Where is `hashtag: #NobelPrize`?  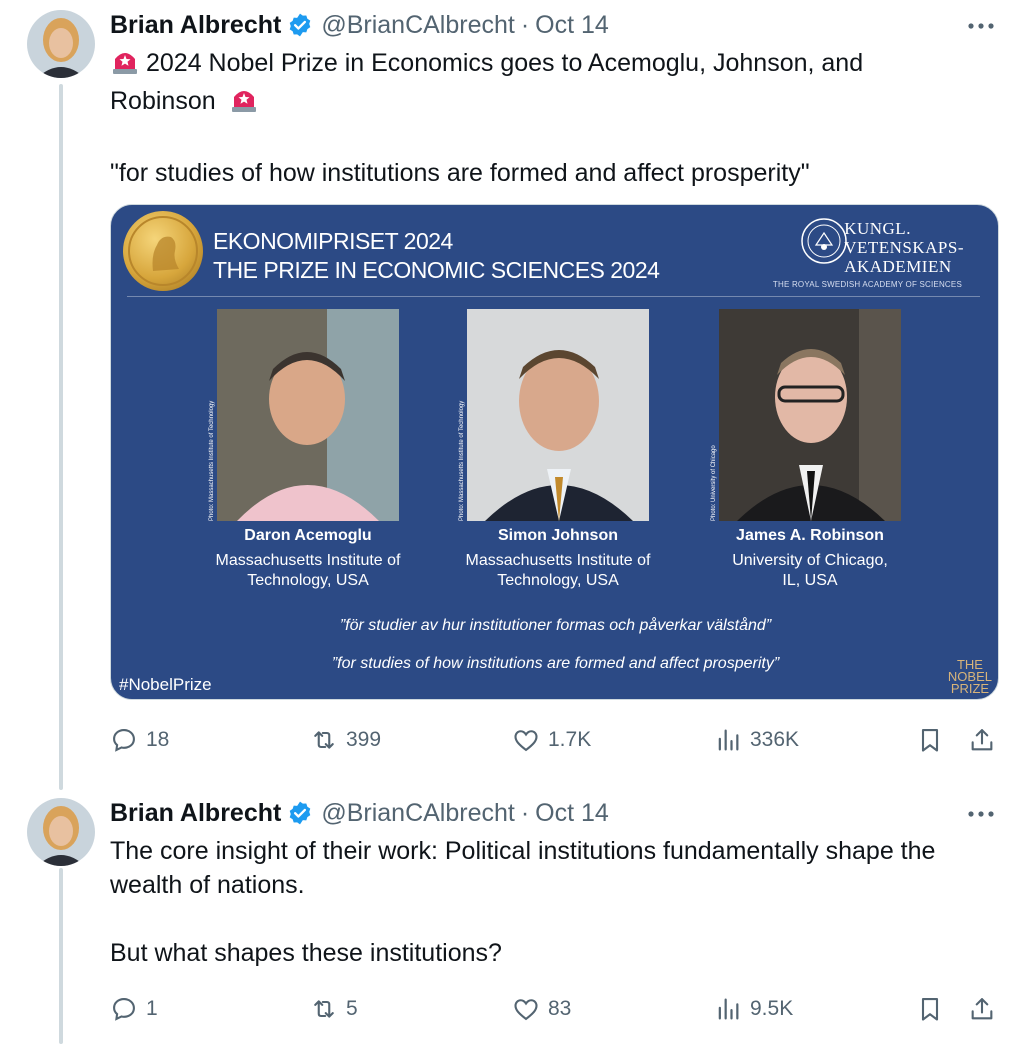
hashtag: #NobelPrize is located at coordinates (165, 684).